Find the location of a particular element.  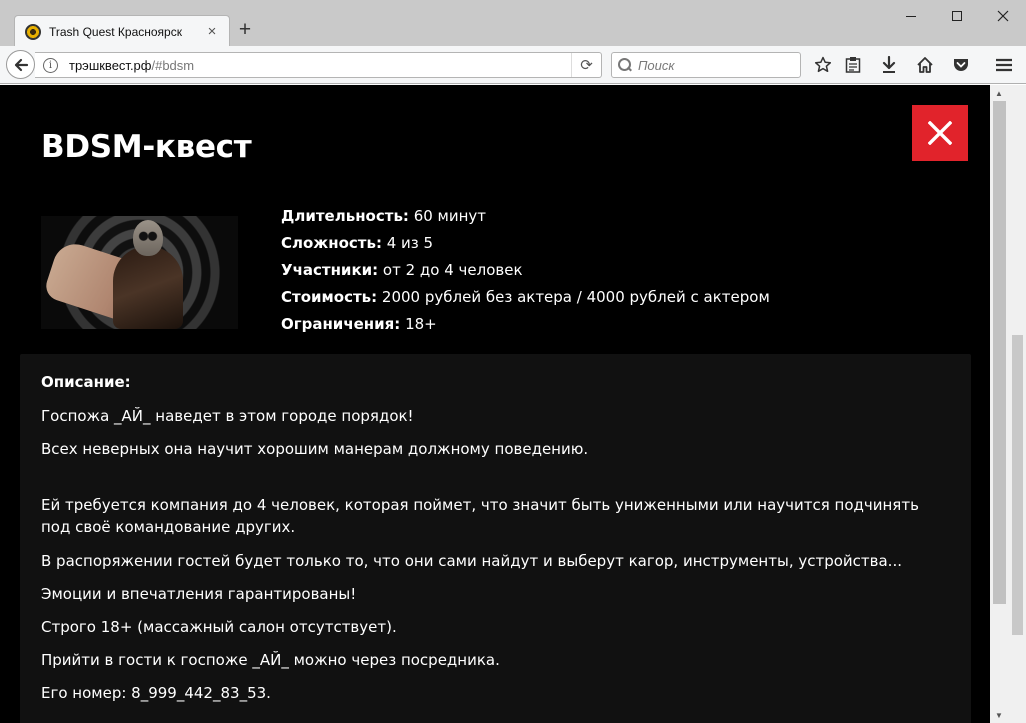

description-paragraph: Его номер: 8_999_442_83_53. is located at coordinates (156, 693).